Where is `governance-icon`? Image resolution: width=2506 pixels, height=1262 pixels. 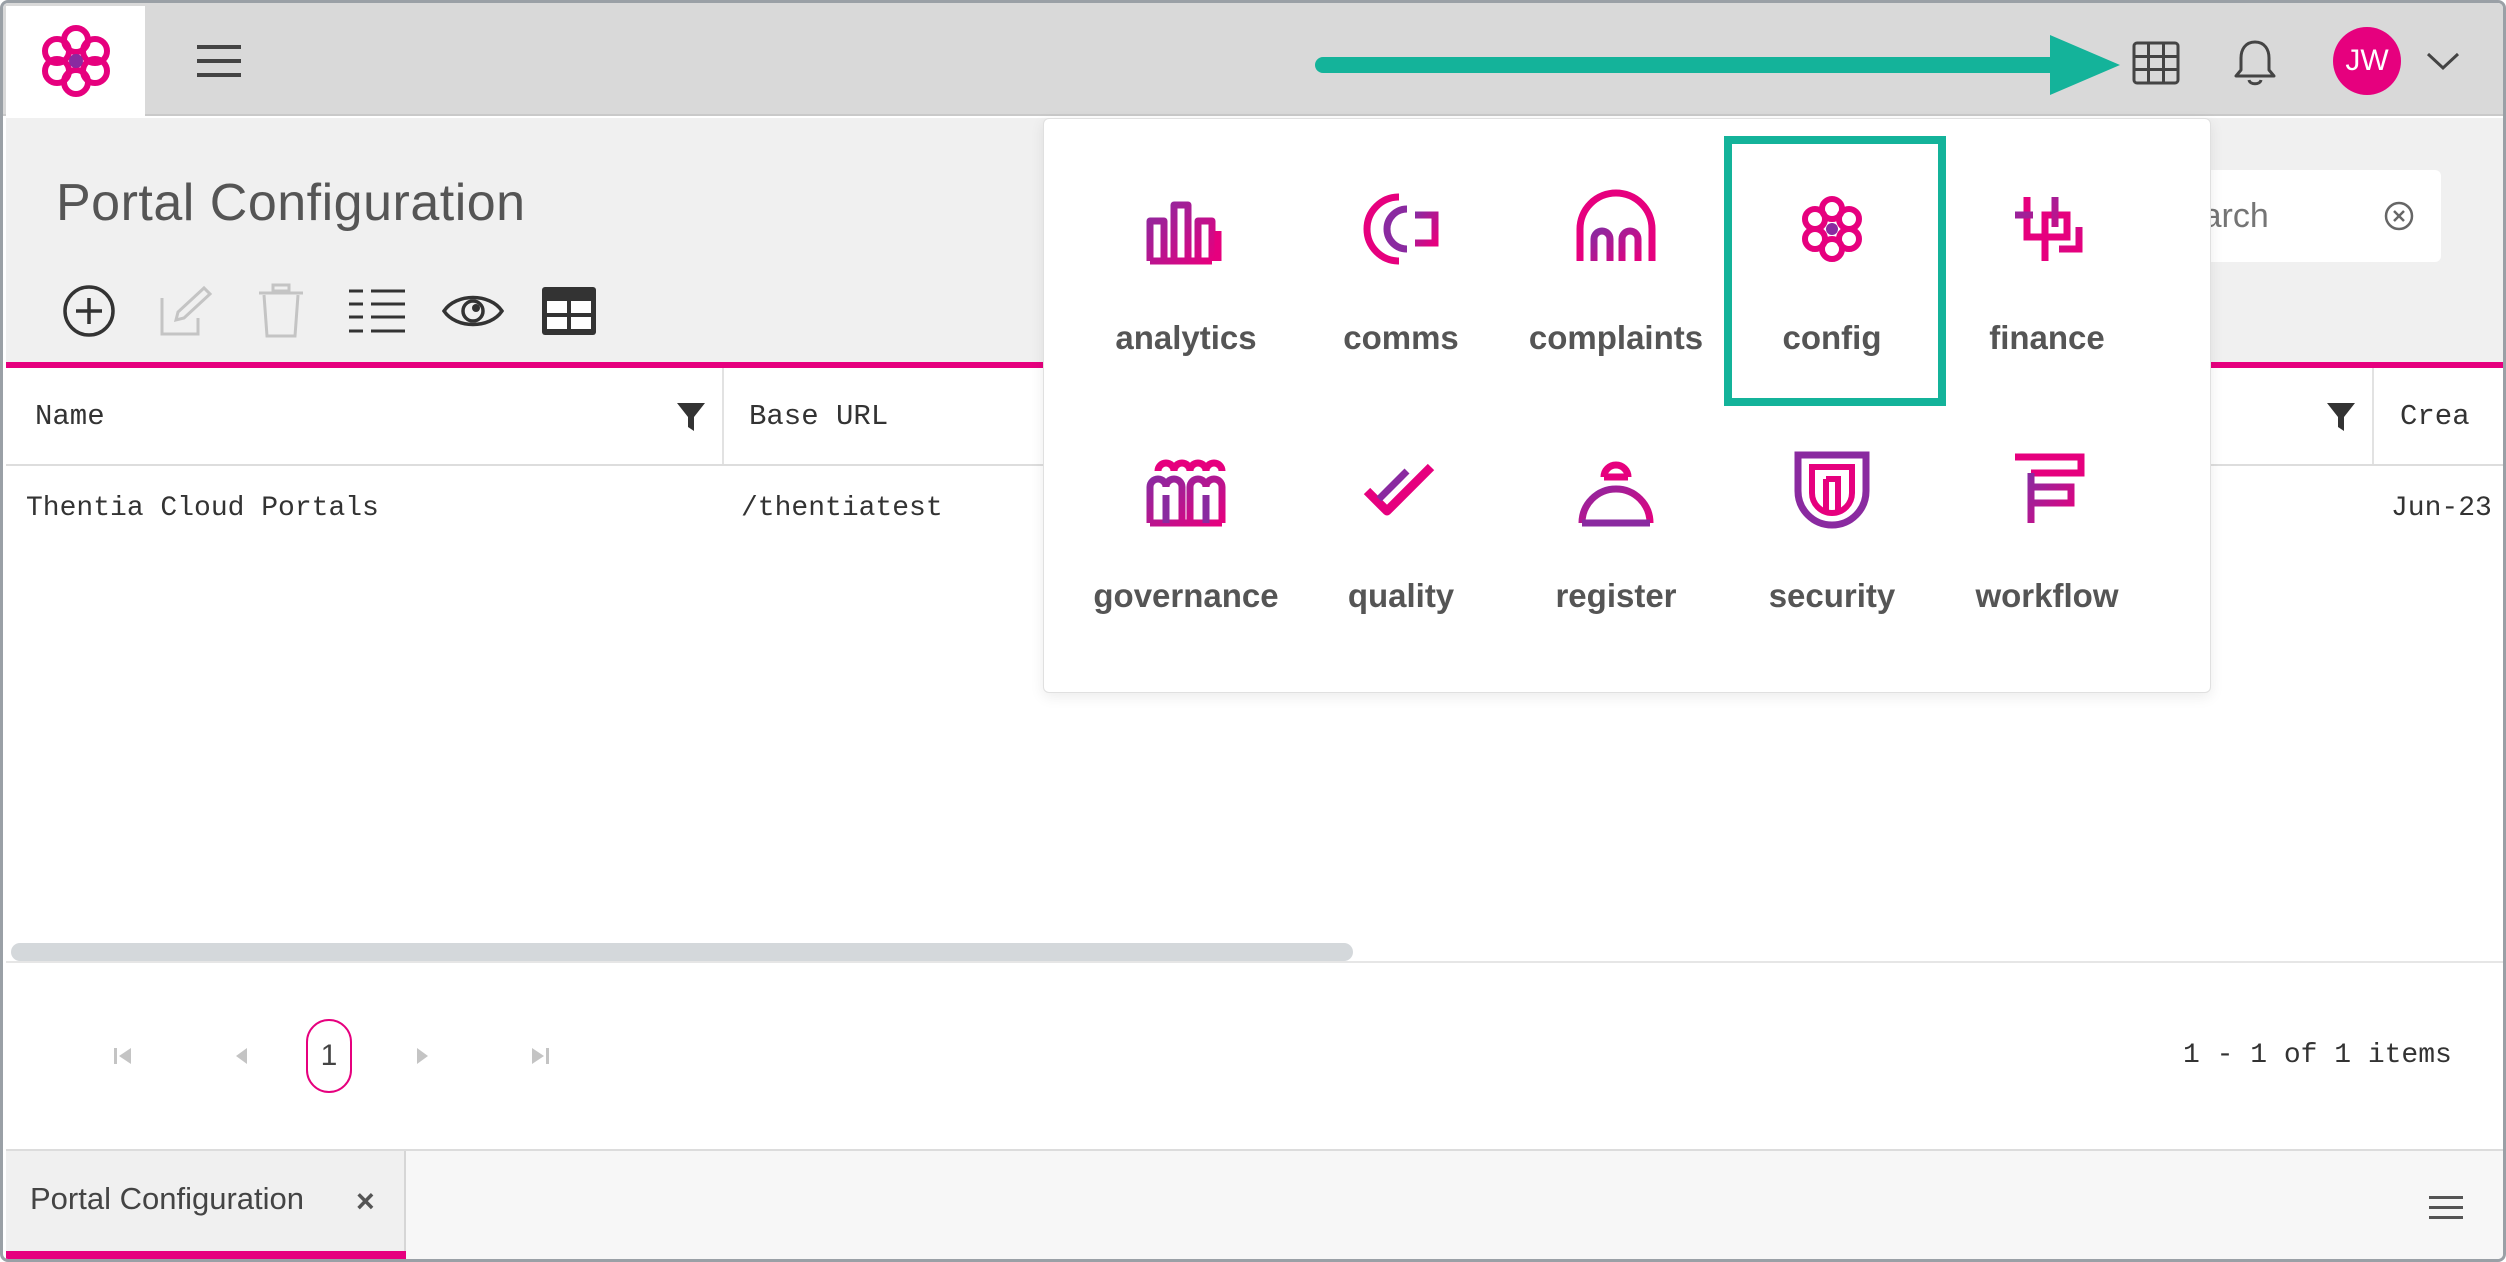
governance-icon is located at coordinates (1186, 493).